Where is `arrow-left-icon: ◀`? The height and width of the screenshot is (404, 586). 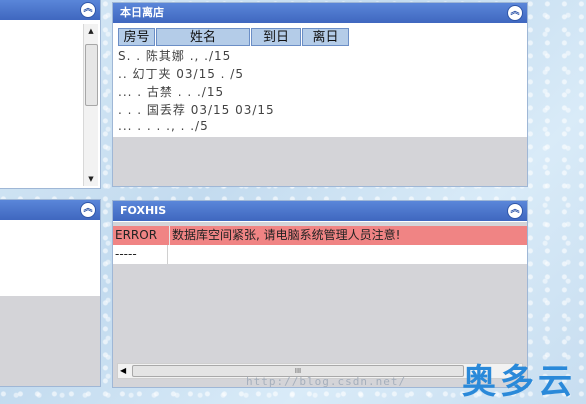 arrow-left-icon: ◀ is located at coordinates (123, 370).